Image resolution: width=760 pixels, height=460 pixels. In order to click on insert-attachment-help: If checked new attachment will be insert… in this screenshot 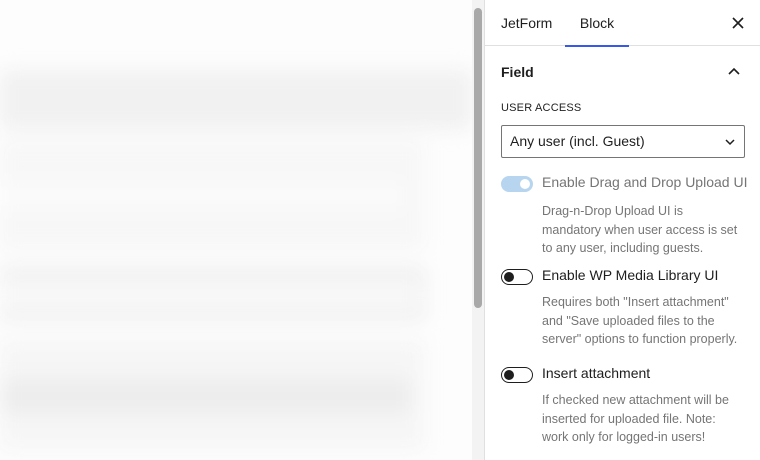, I will do `click(635, 418)`.